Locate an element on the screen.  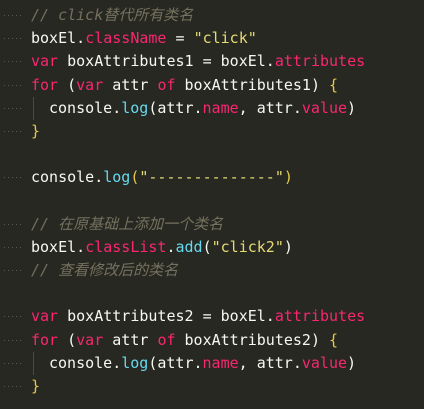
line-content: console.log(attr.name, attr.value) is located at coordinates (193, 108).